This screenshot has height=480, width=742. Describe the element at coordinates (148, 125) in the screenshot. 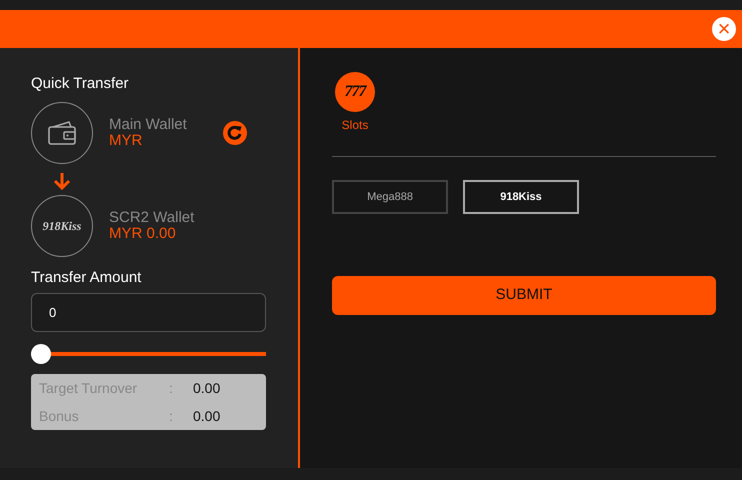

I see `wallet-name: Main Wallet` at that location.